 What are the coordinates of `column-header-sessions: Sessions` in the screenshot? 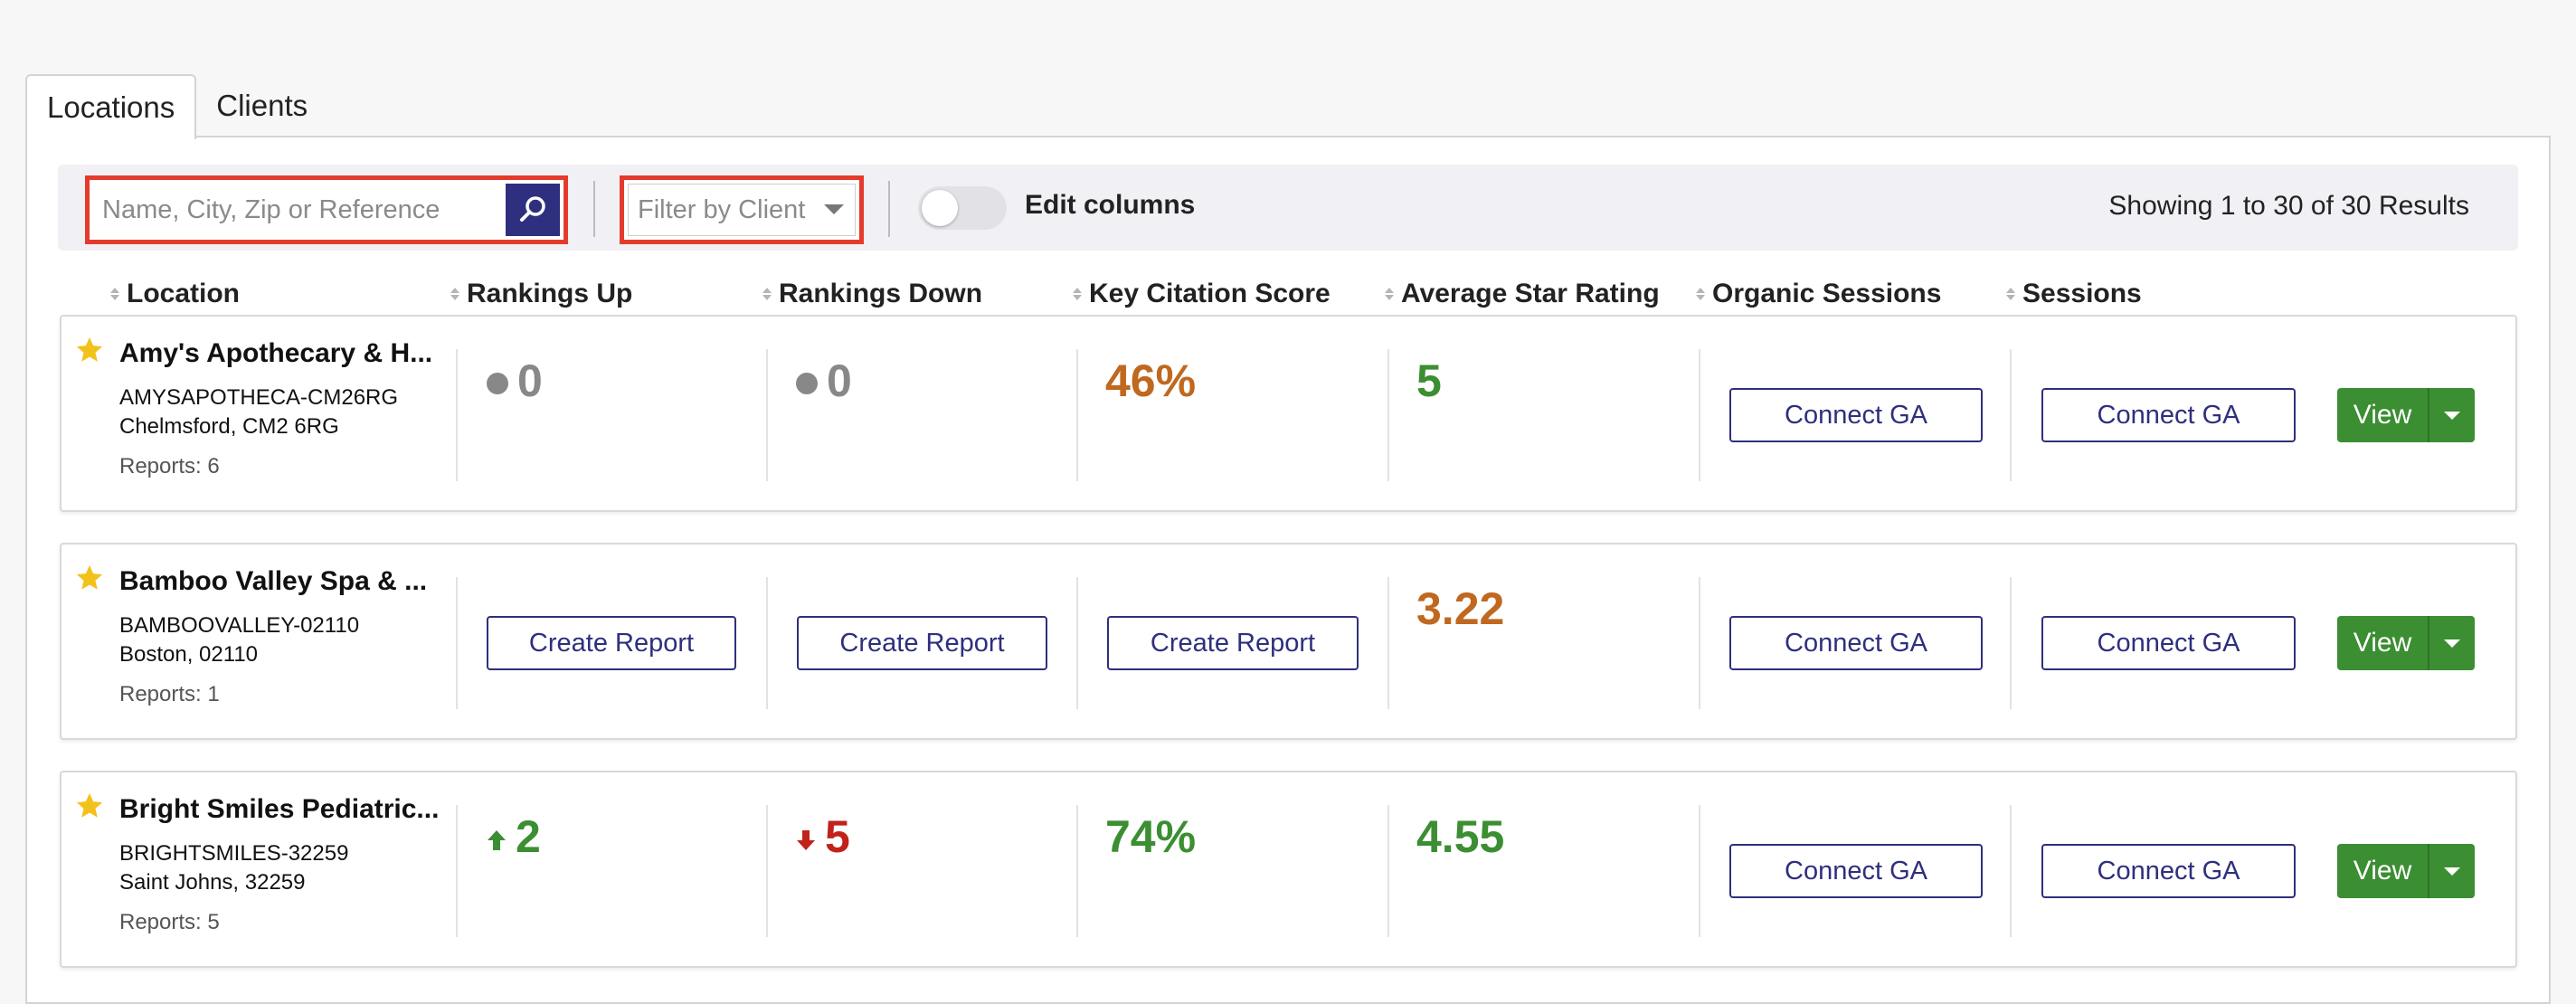 It's located at (2074, 294).